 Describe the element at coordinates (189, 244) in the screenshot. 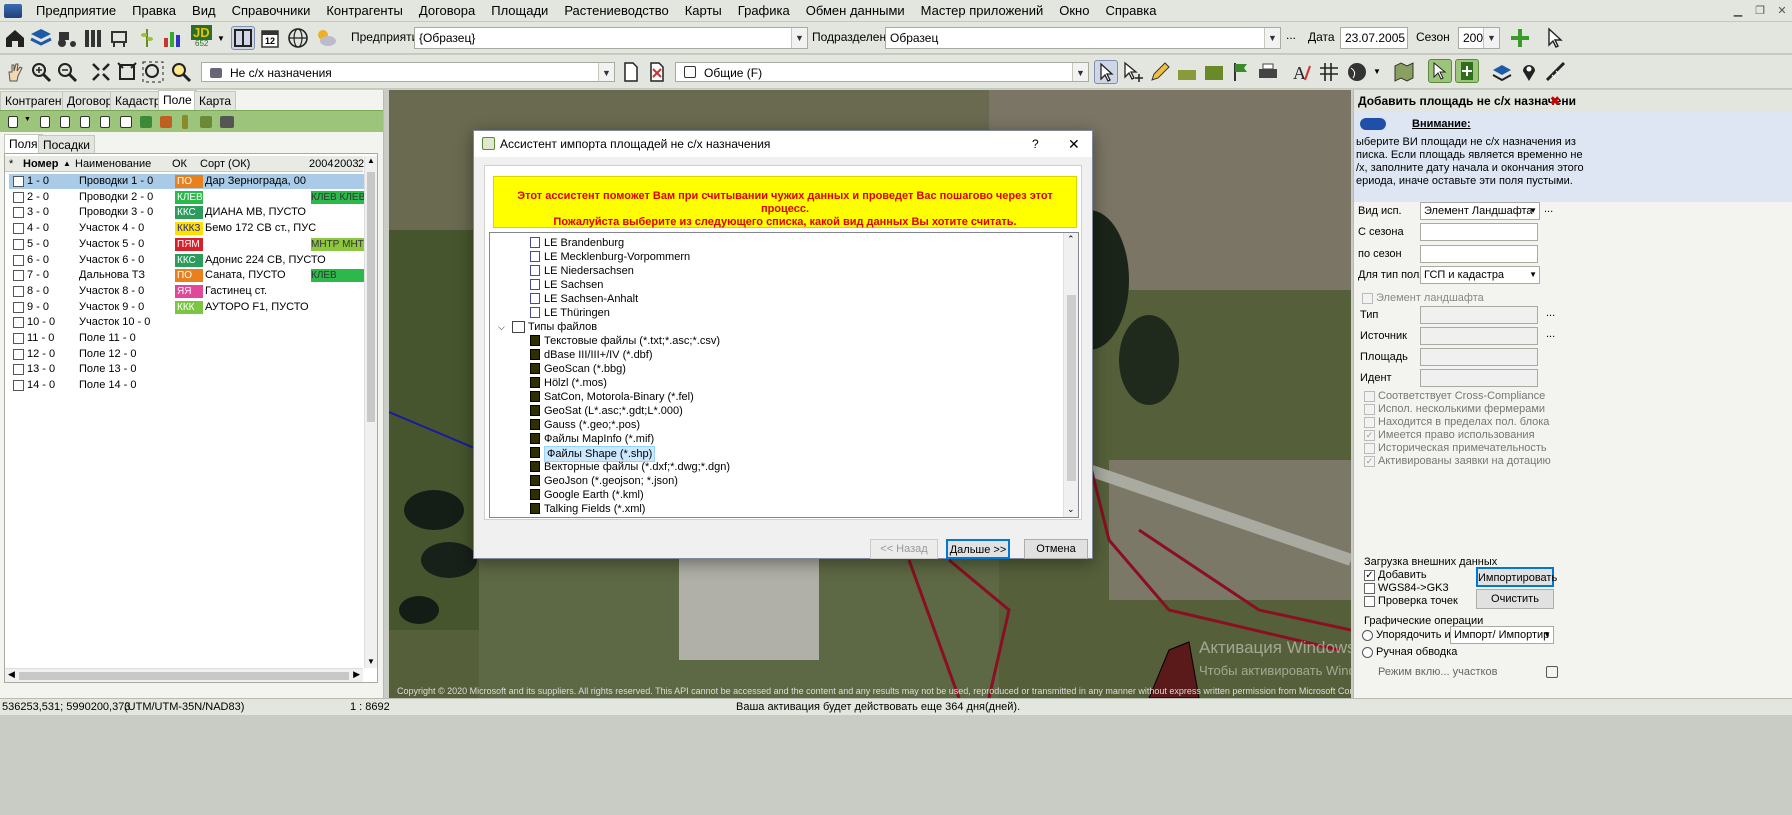

I see `table-row: 5 - 0 Участок 5 - 0 ПЯМ МНТР МНТР` at that location.